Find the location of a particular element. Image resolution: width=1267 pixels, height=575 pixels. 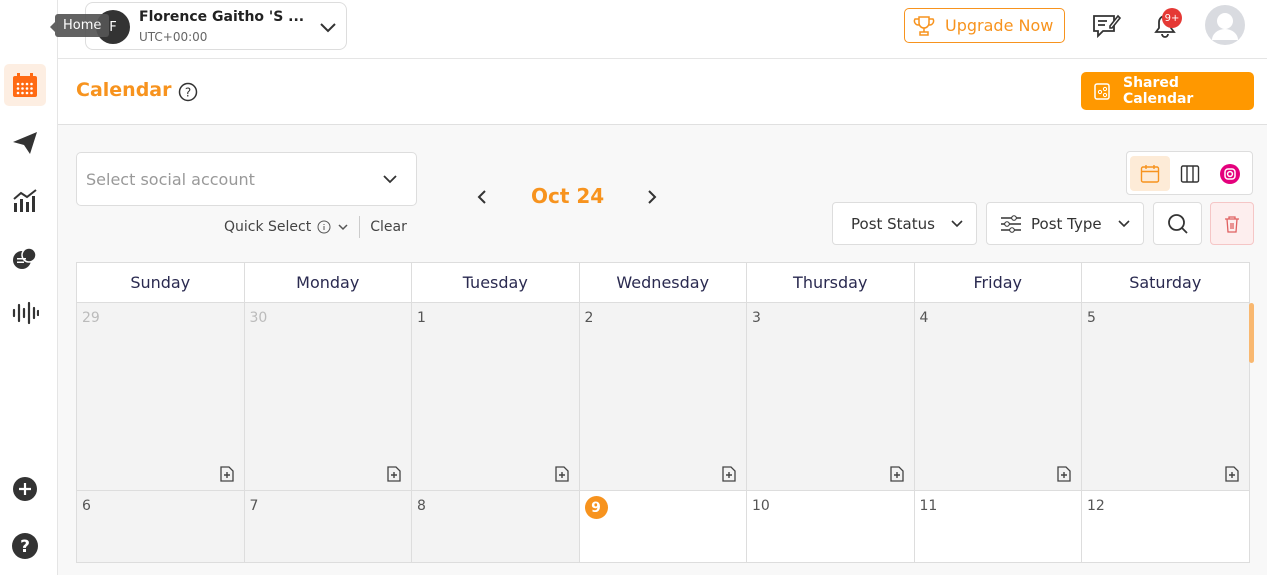

instagram-grid-button is located at coordinates (1230, 173).